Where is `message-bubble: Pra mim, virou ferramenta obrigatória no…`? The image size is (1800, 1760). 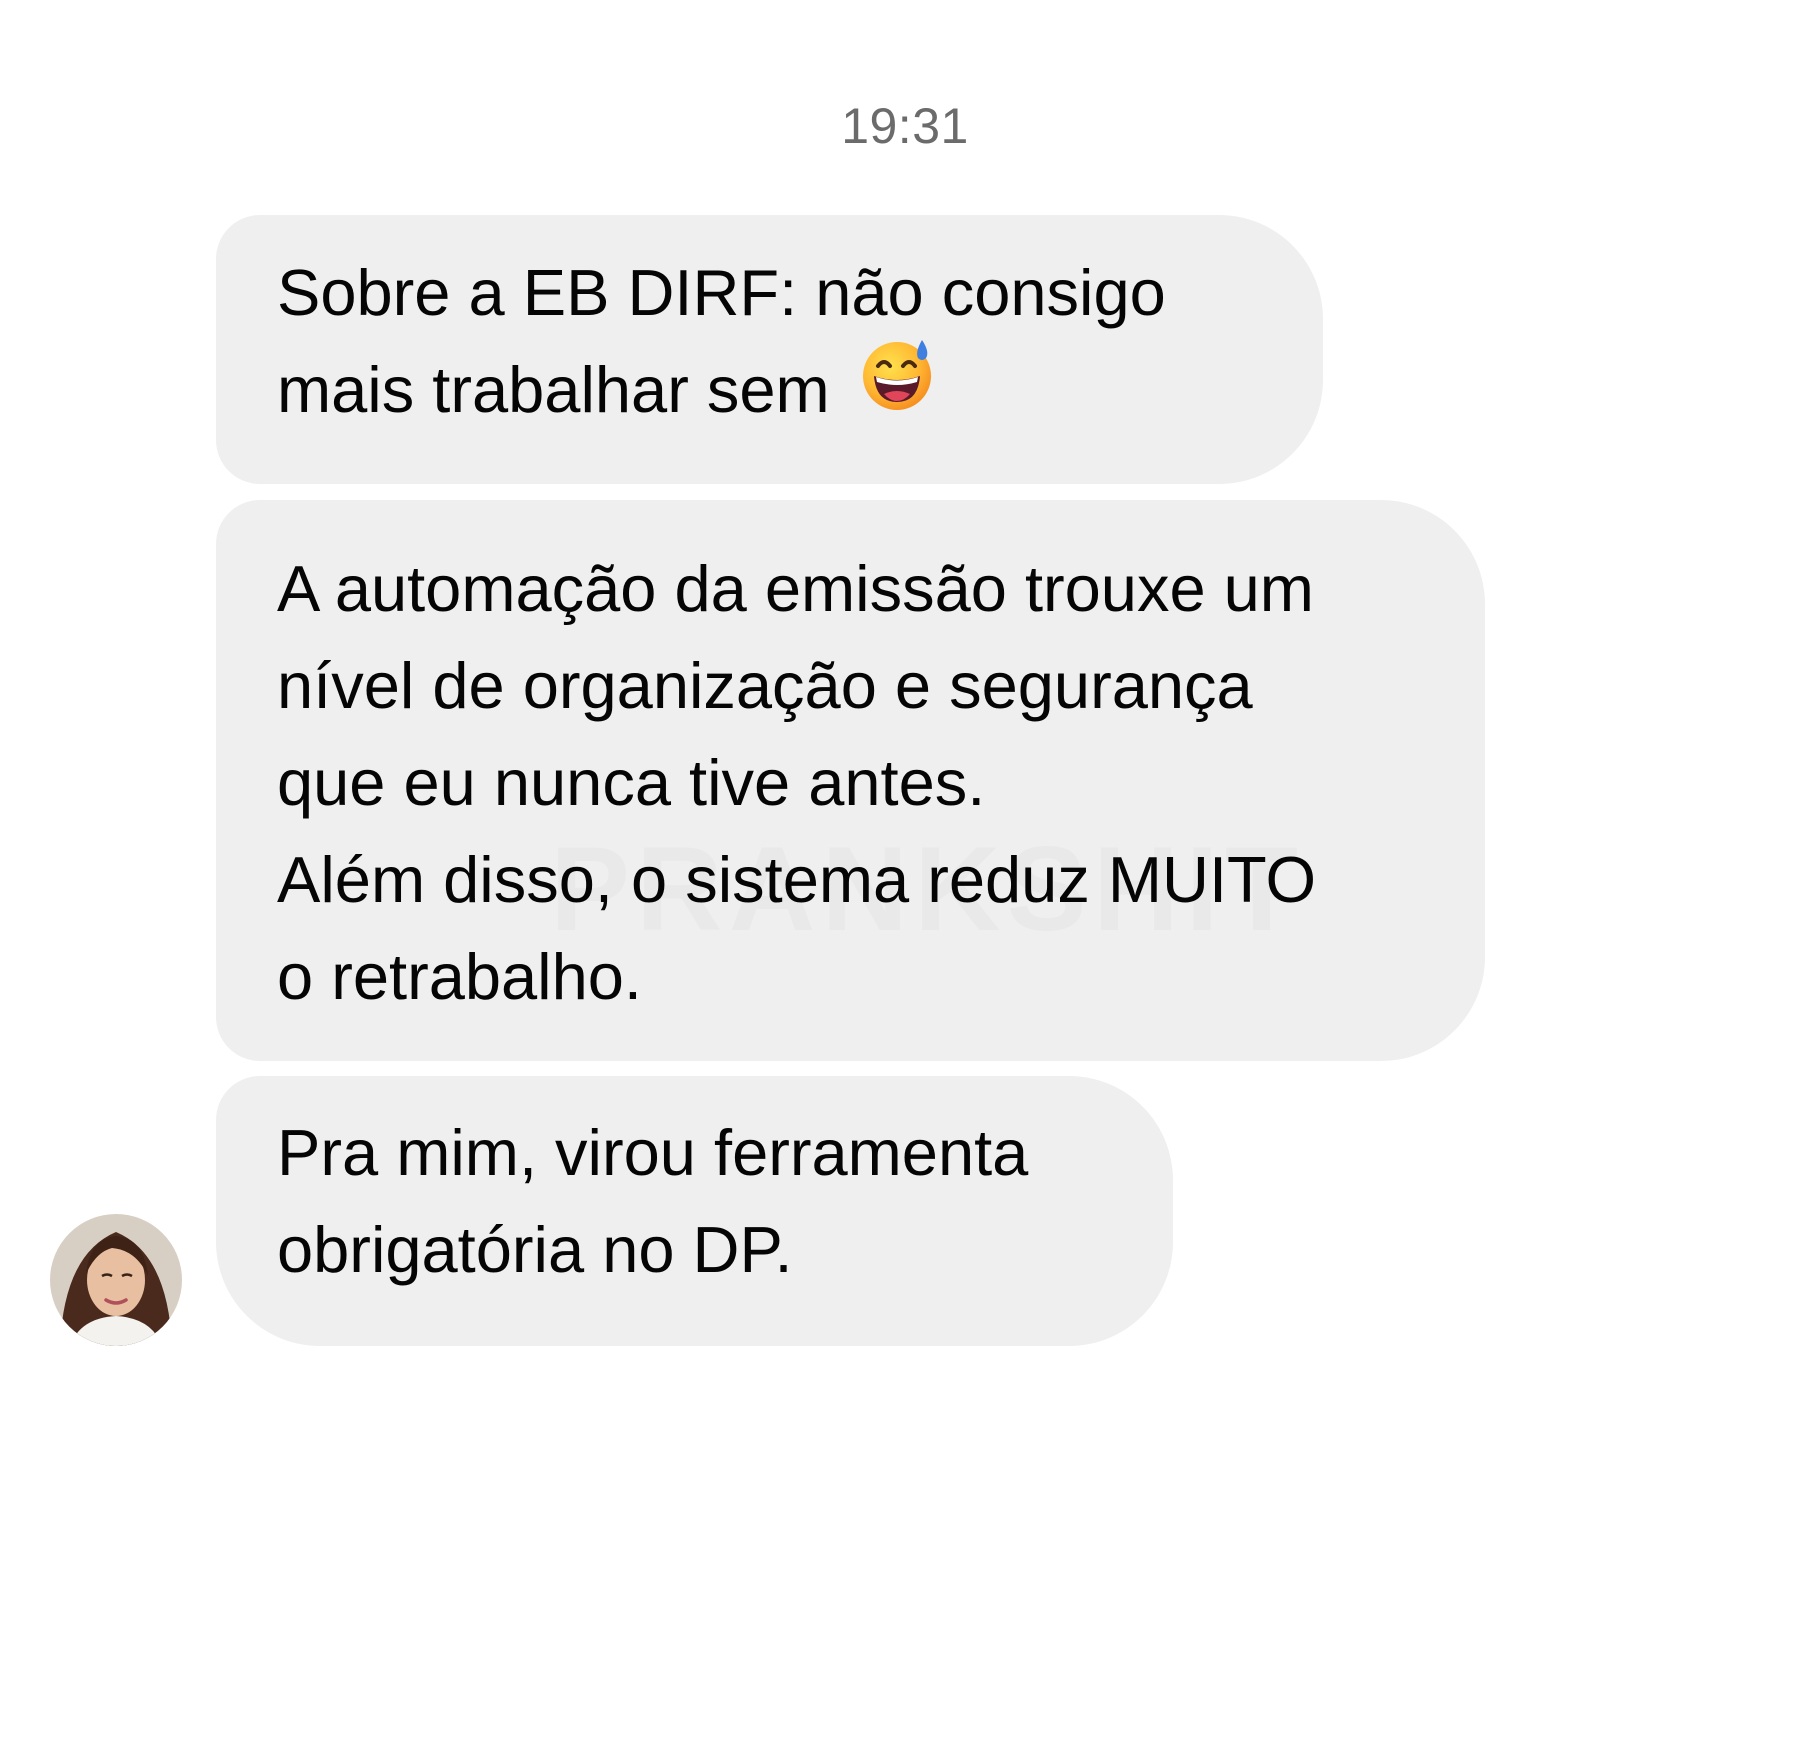 message-bubble: Pra mim, virou ferramenta obrigatória no… is located at coordinates (694, 1211).